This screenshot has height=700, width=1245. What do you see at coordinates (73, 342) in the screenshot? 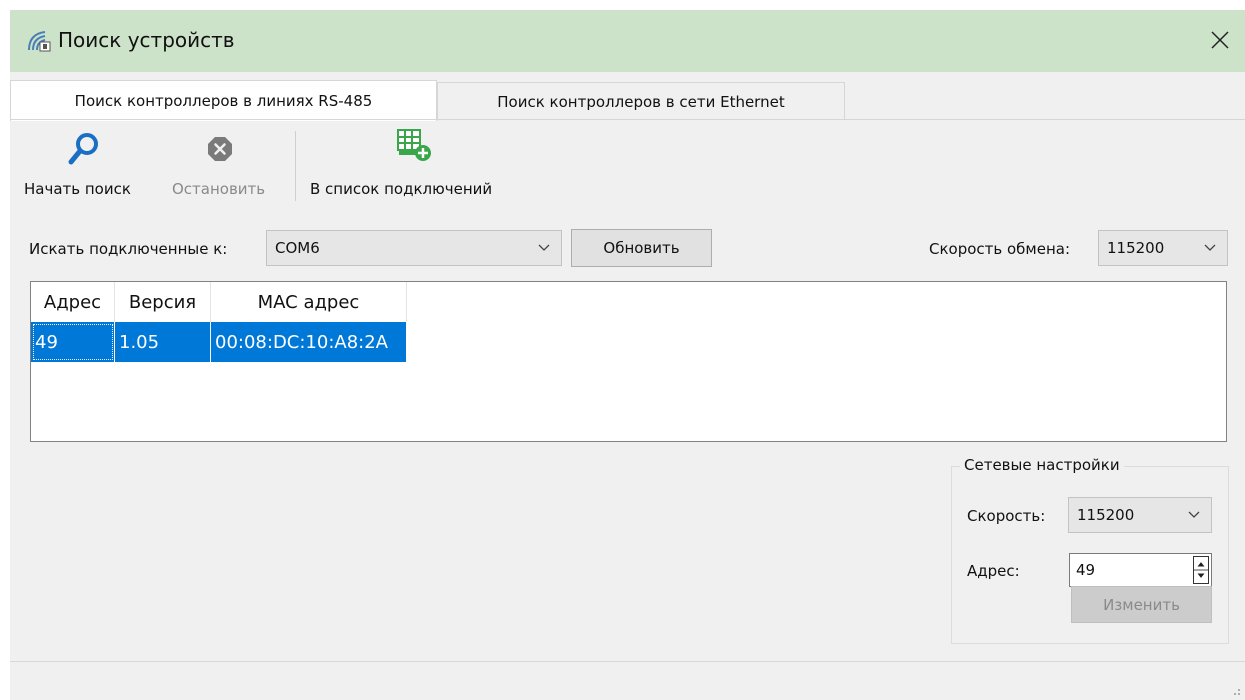
I see `cell-address: 49` at bounding box center [73, 342].